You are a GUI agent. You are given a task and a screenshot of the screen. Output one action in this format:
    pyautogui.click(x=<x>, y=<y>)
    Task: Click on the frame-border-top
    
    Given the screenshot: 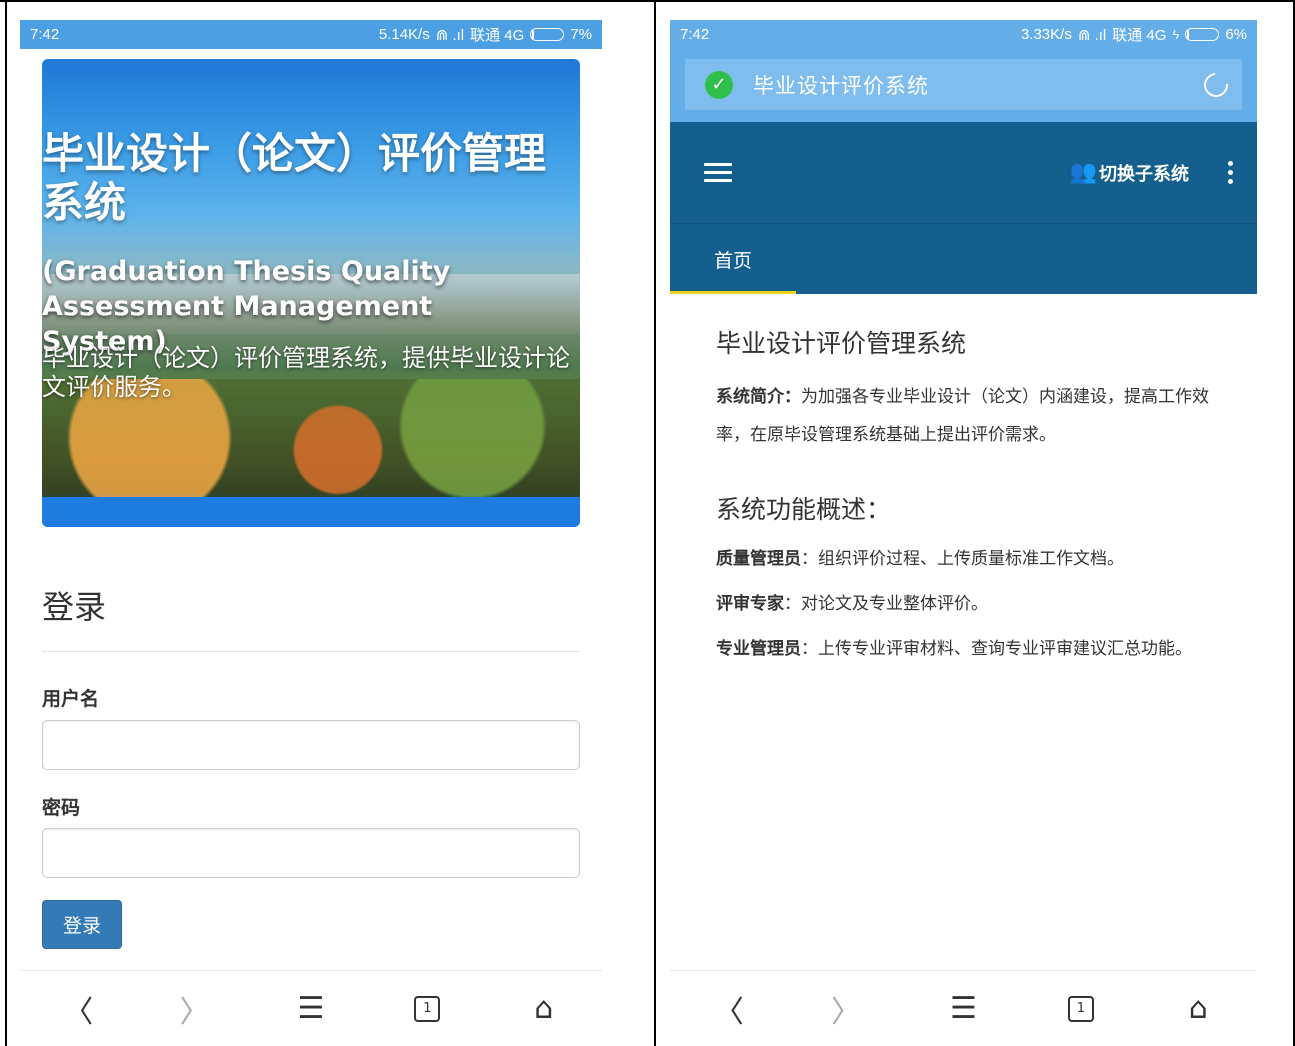 What is the action you would take?
    pyautogui.click(x=647, y=1)
    